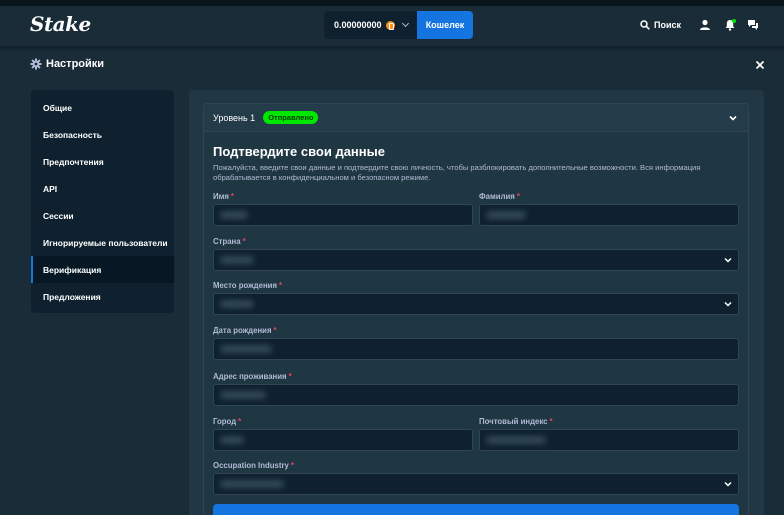  I want to click on postal-code-label: Почтовый индекс *, so click(516, 421).